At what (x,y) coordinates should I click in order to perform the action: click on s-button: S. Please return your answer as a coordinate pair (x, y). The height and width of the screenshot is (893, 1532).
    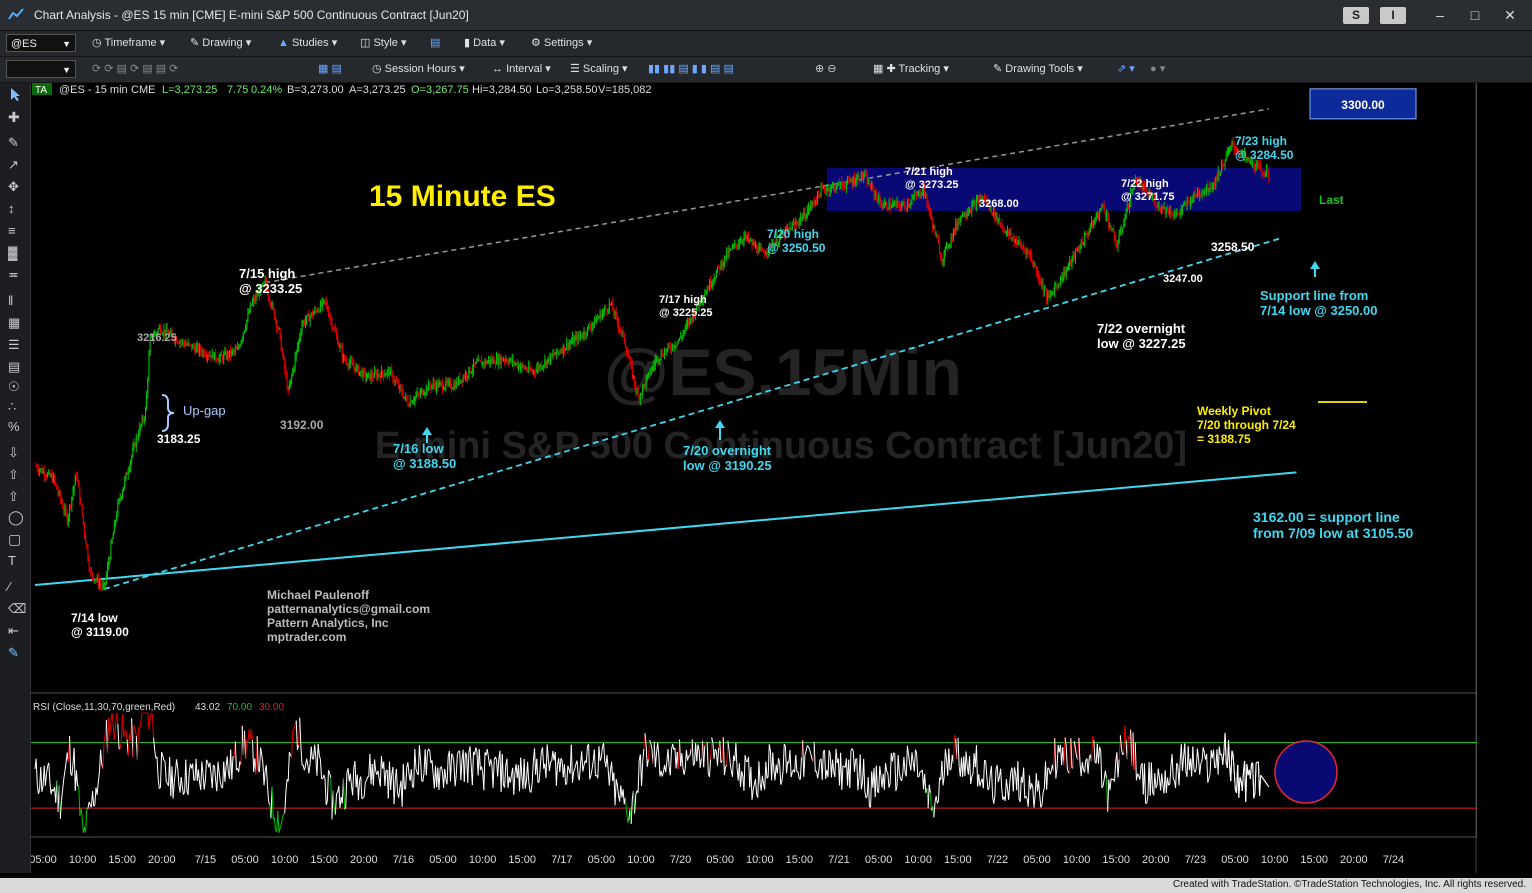
    Looking at the image, I should click on (1356, 15).